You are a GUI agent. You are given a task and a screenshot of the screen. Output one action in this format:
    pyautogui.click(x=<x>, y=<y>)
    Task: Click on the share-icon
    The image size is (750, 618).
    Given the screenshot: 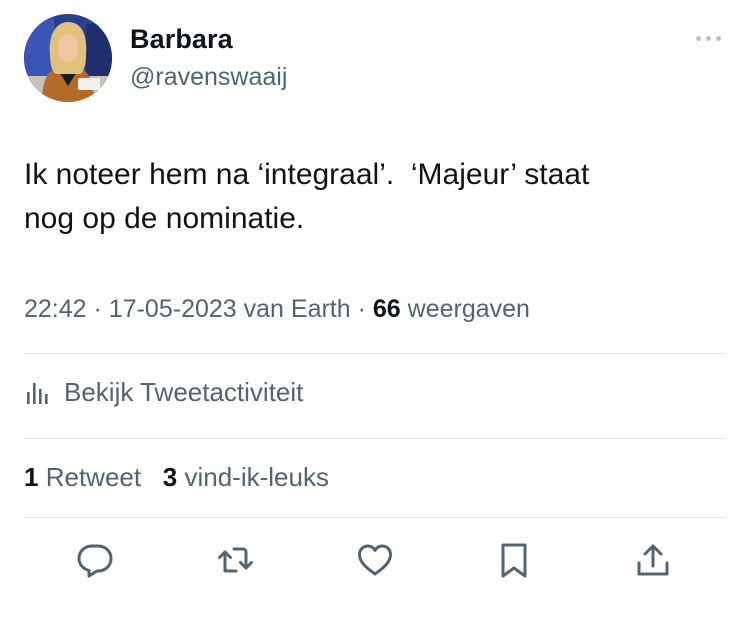 What is the action you would take?
    pyautogui.click(x=653, y=560)
    